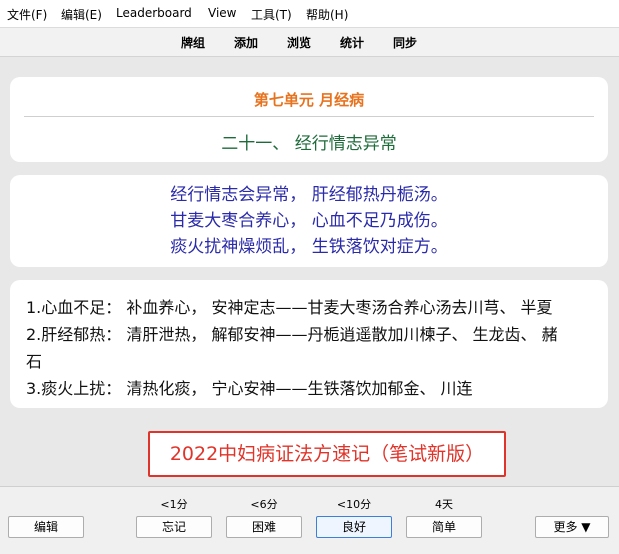 The image size is (619, 554). I want to click on section-title: 二十一、 经行情志异常, so click(309, 144).